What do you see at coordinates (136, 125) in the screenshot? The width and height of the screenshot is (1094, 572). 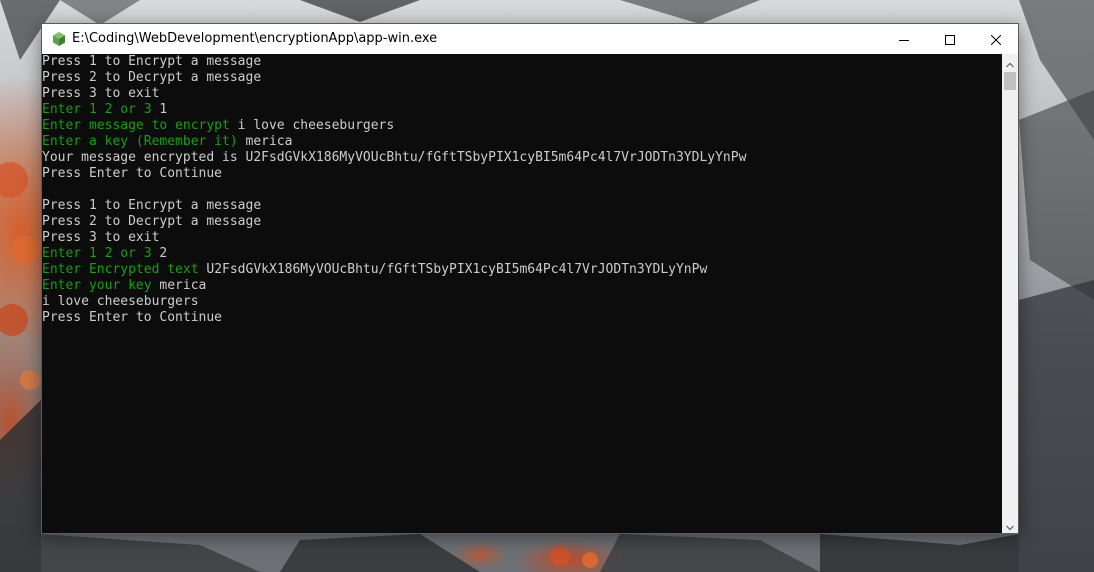 I see `prompt-text: Enter message to encrypt` at bounding box center [136, 125].